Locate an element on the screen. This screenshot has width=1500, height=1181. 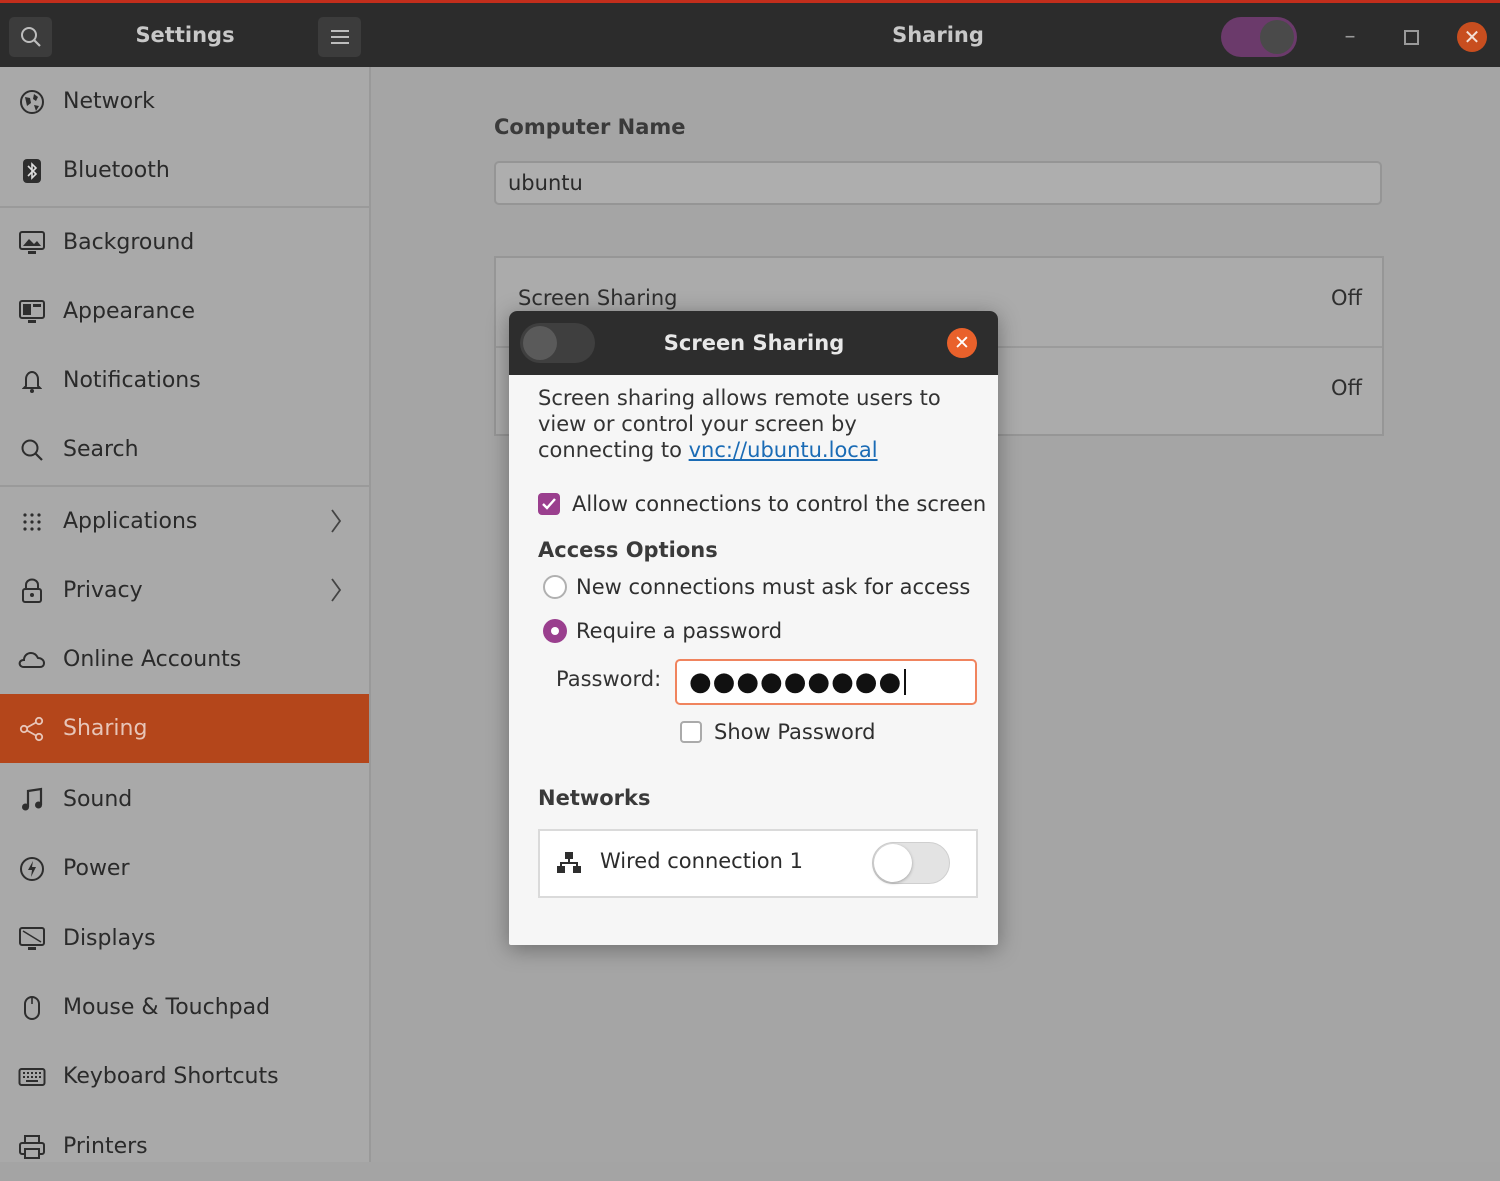
sidebar-item-power: Power is located at coordinates (184, 868).